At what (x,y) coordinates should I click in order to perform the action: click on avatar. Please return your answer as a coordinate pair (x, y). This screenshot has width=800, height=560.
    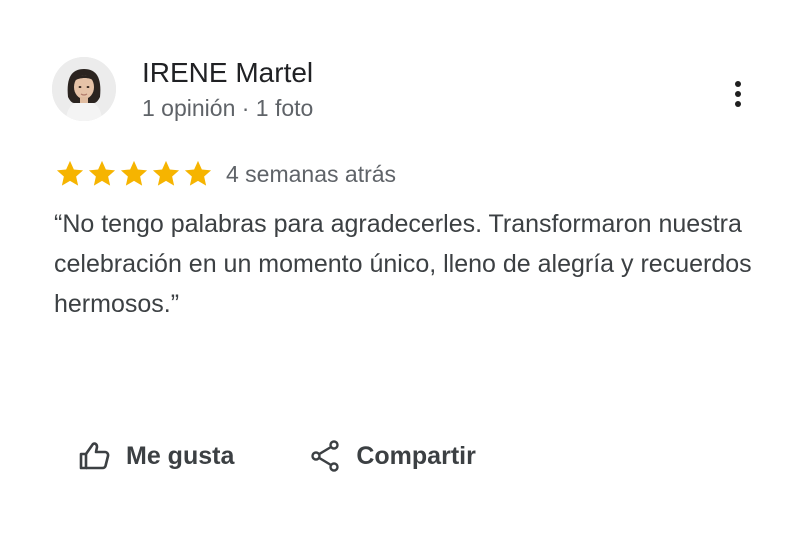
    Looking at the image, I should click on (84, 89).